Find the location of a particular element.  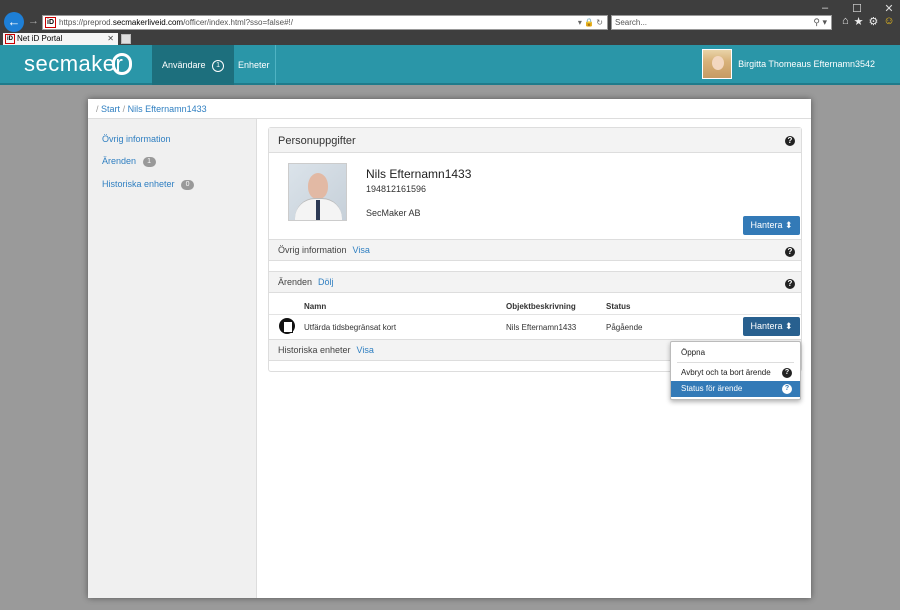

menu-item-case-status: Status för ärende ? is located at coordinates (735, 389).